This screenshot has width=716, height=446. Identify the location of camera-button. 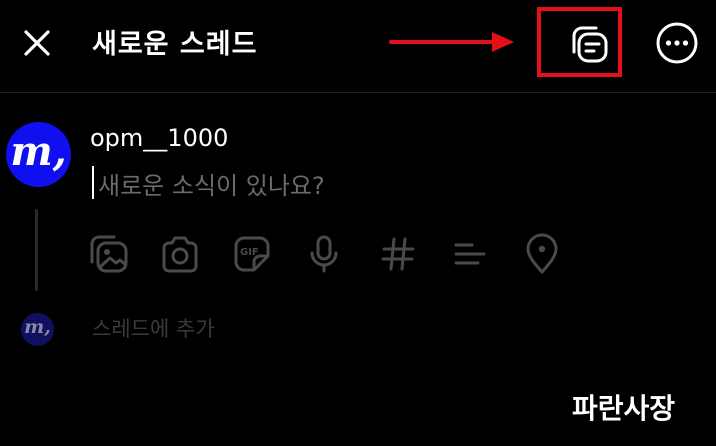
(180, 254).